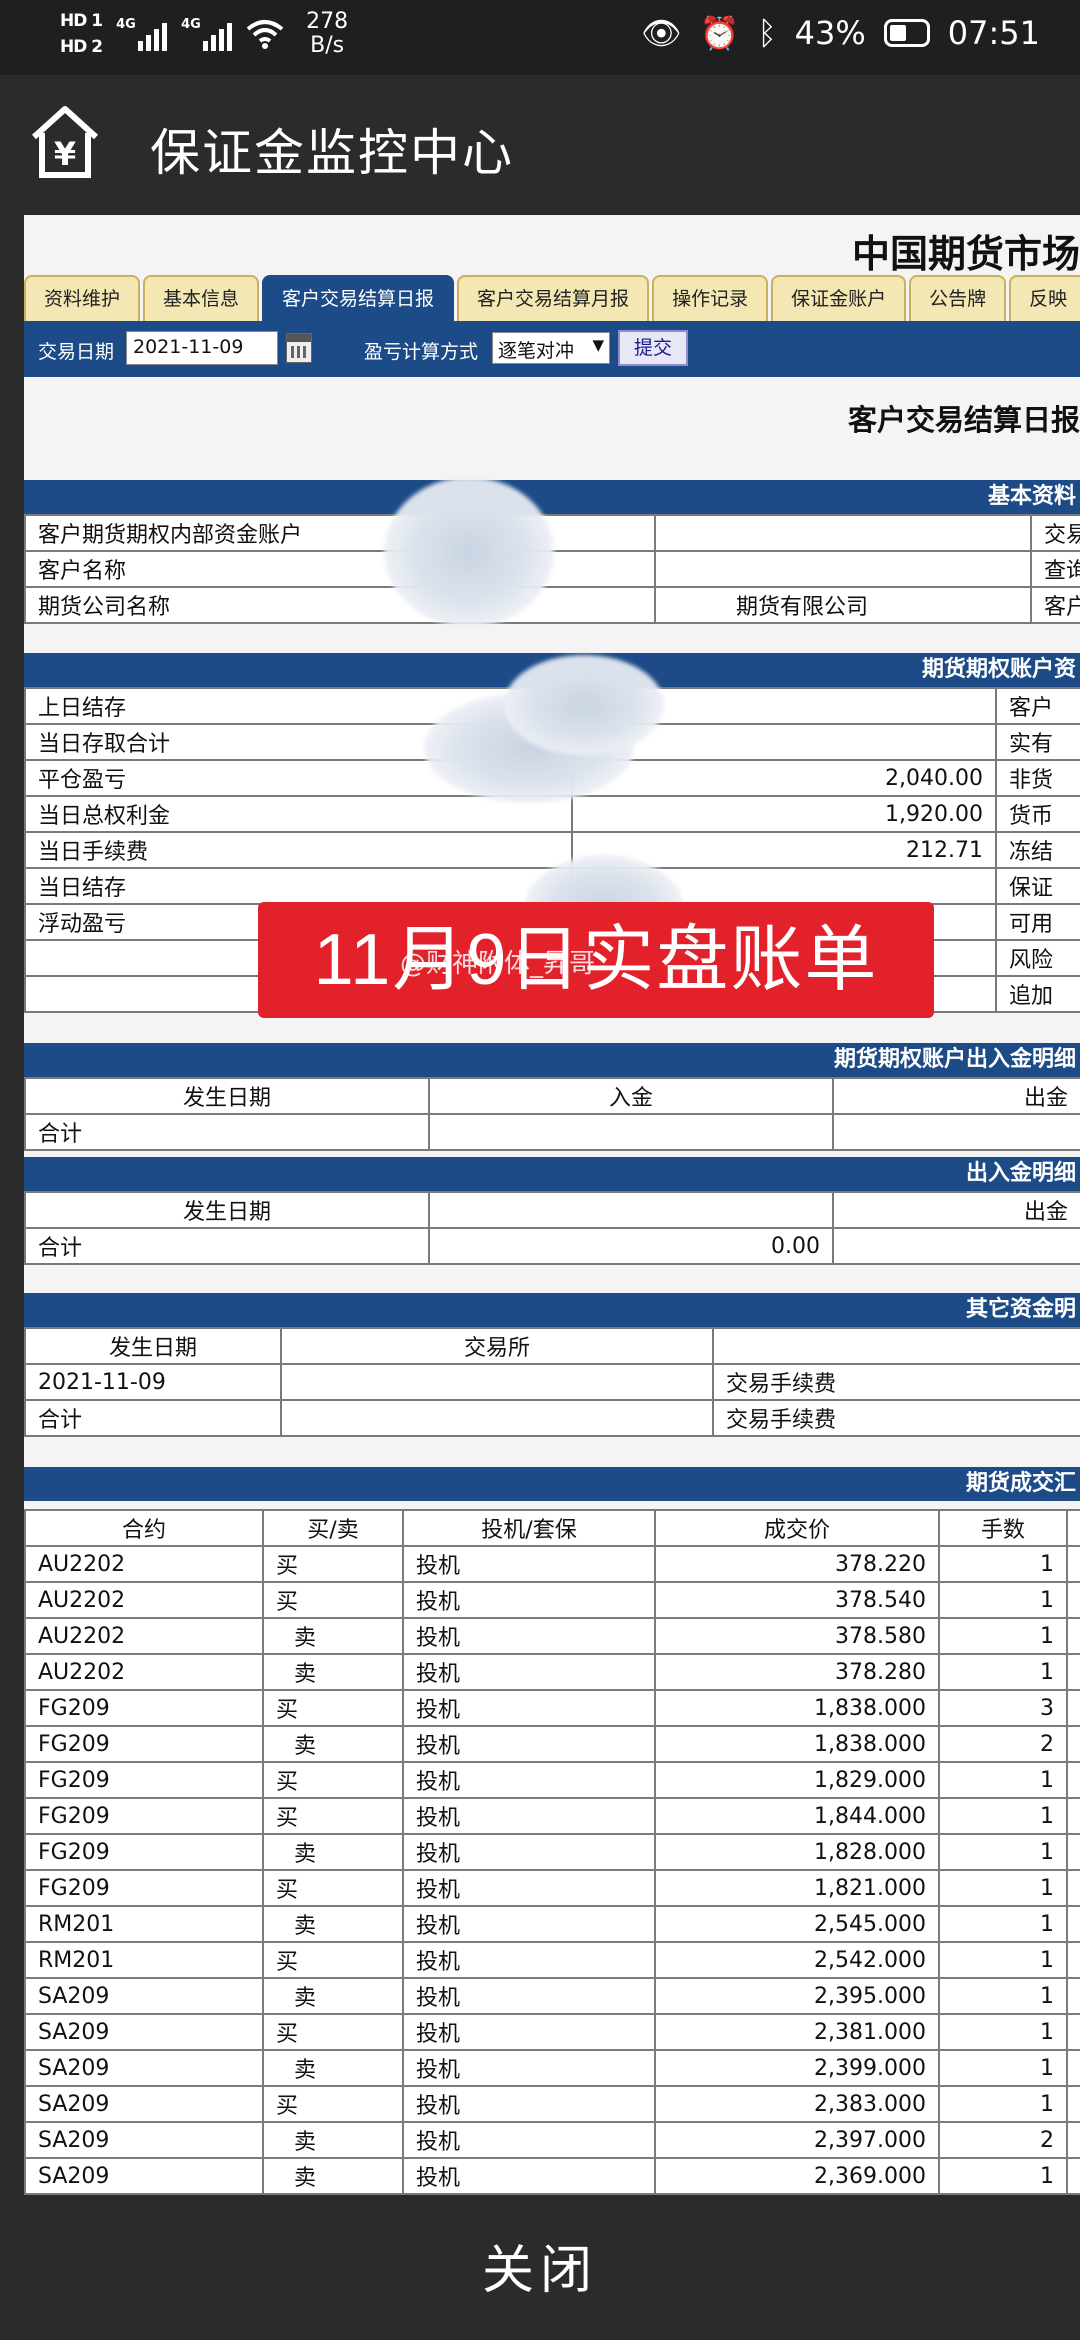 Image resolution: width=1080 pixels, height=2340 pixels. I want to click on table-row: 发生日期 入金 出金, so click(552, 1096).